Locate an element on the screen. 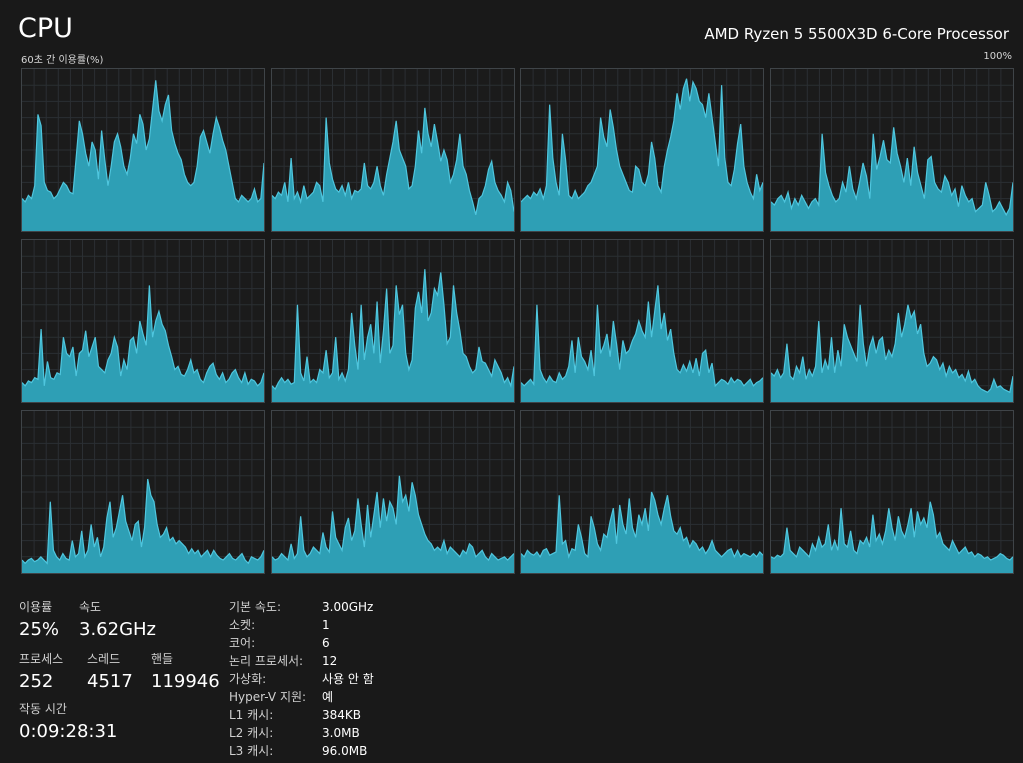  speed-label: 속도 is located at coordinates (90, 607).